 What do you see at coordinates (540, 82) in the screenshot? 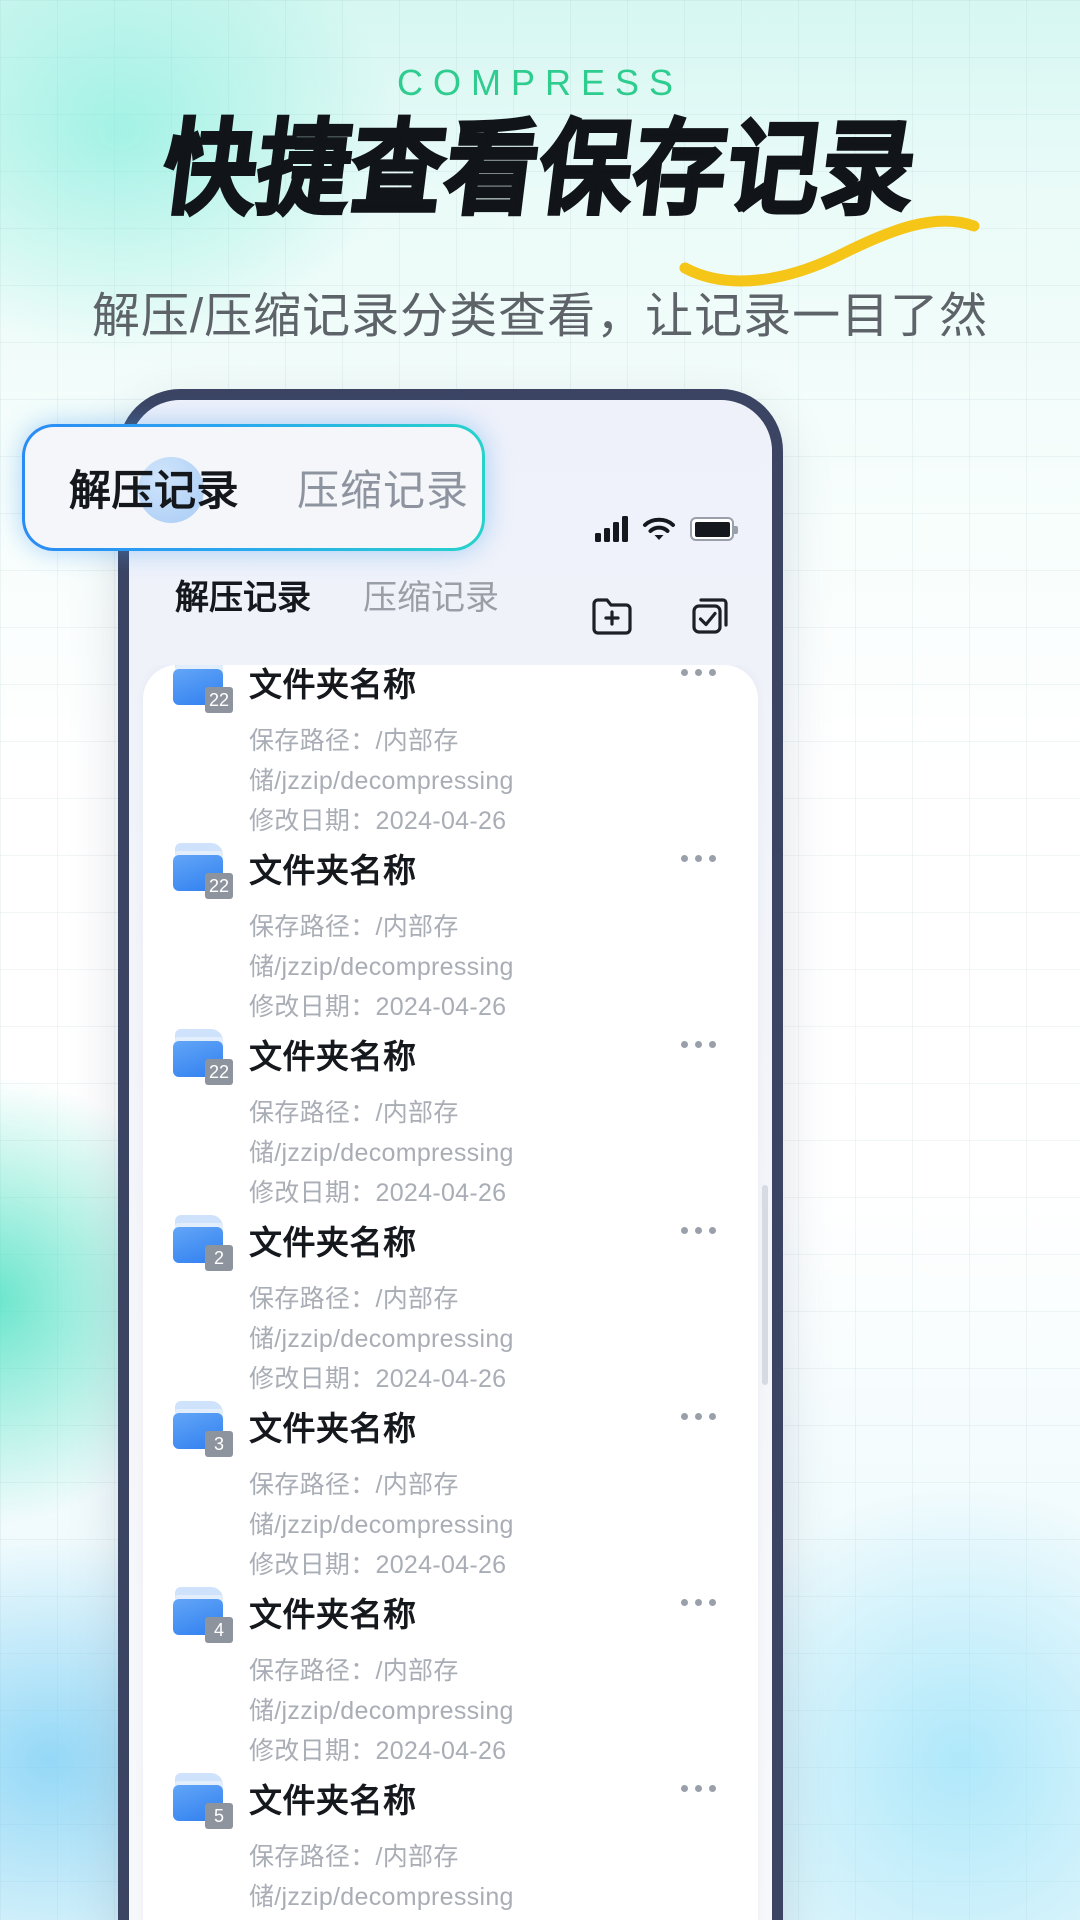
I see `eyebrow-text: COMPRESS` at bounding box center [540, 82].